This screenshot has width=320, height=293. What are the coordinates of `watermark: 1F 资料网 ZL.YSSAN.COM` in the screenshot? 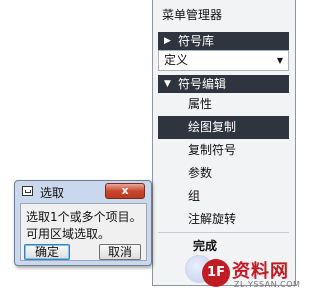 It's located at (254, 274).